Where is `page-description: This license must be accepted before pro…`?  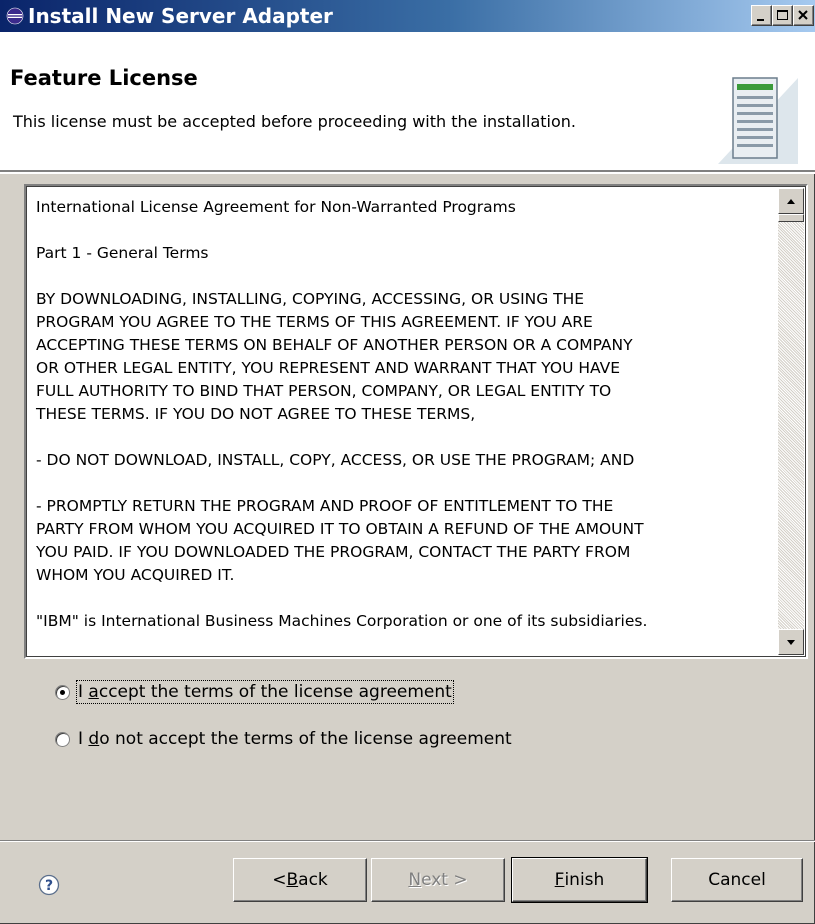
page-description: This license must be accepted before pro… is located at coordinates (295, 121).